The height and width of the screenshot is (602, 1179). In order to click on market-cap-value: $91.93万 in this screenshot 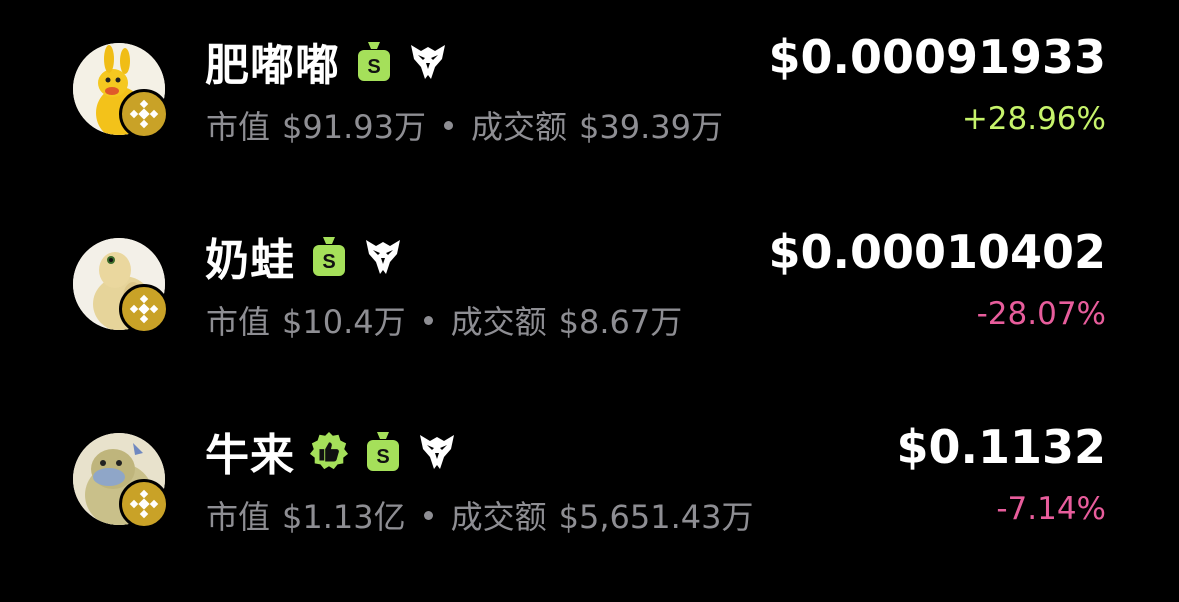, I will do `click(354, 127)`.